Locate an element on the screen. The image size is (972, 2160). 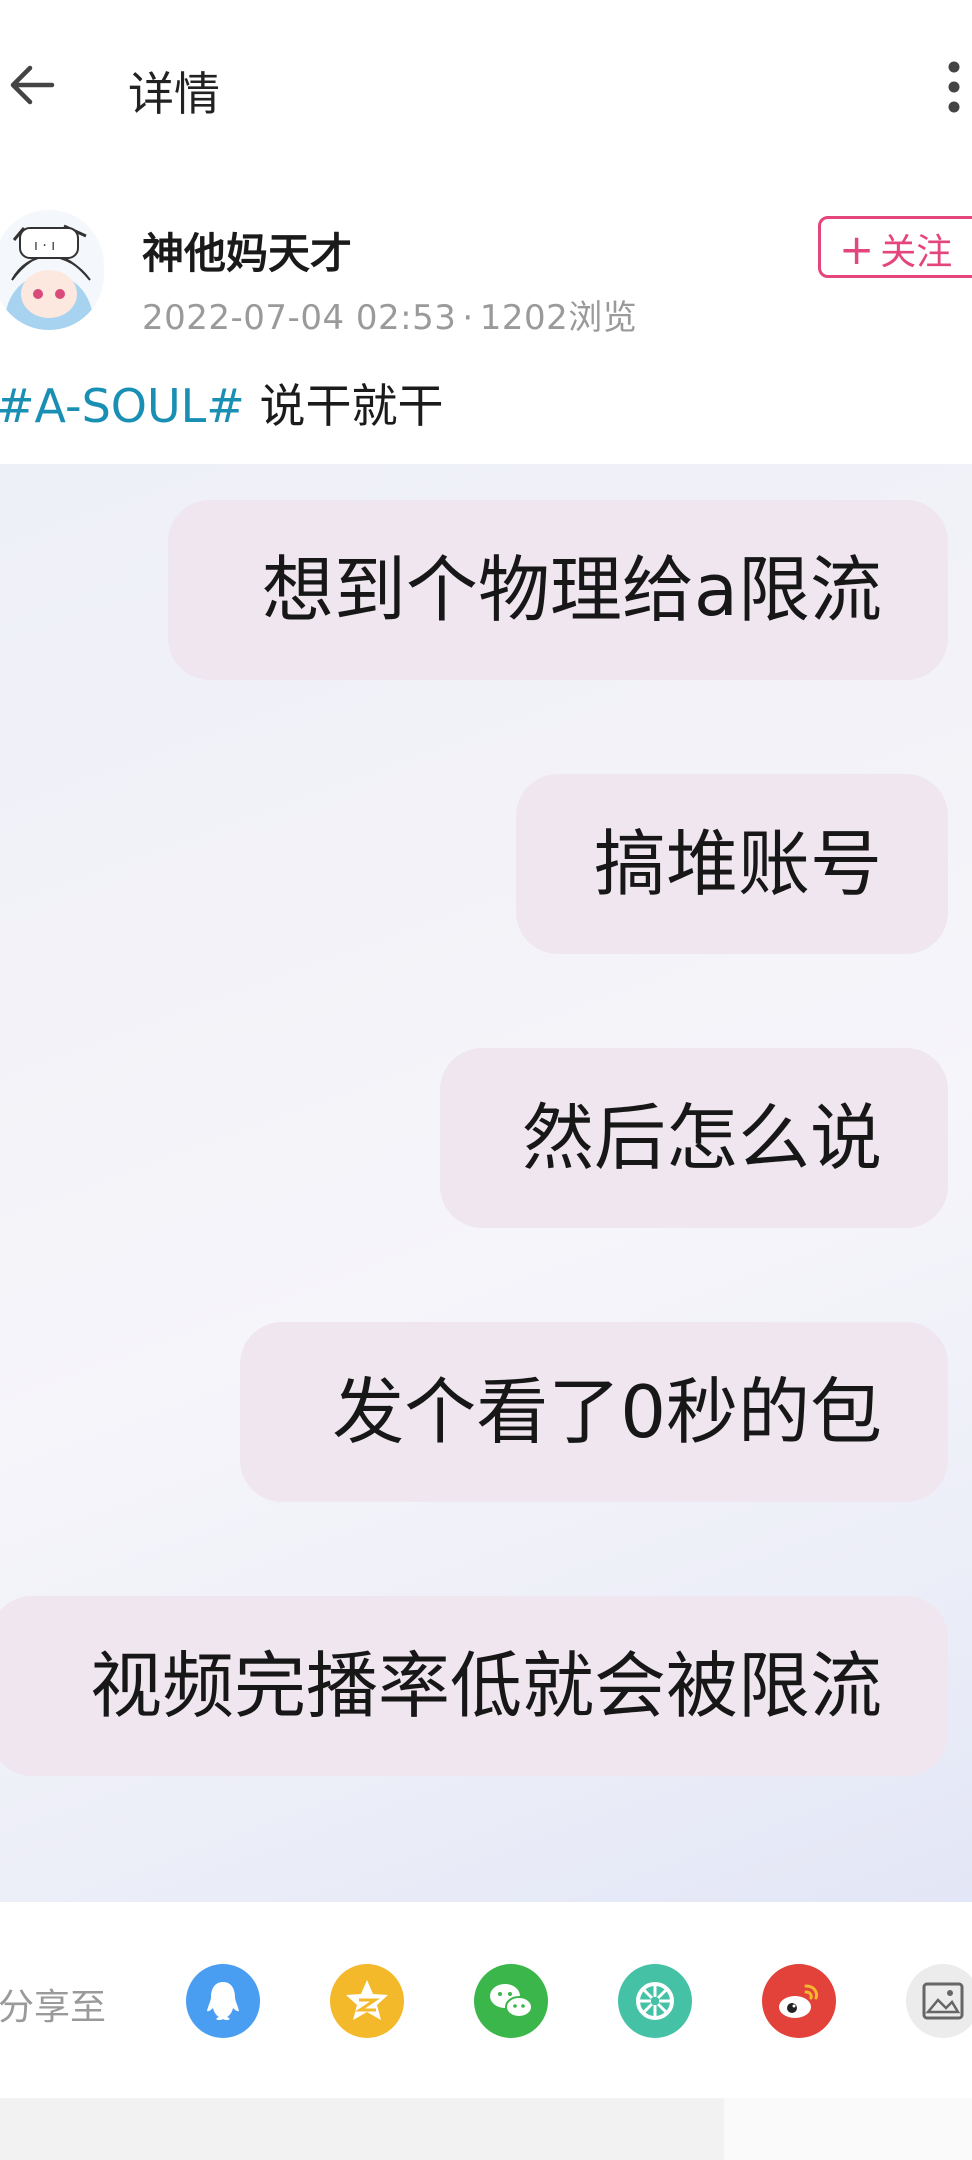
post-meta: 2022-07-04 02:53 · 1202浏览 is located at coordinates (389, 314).